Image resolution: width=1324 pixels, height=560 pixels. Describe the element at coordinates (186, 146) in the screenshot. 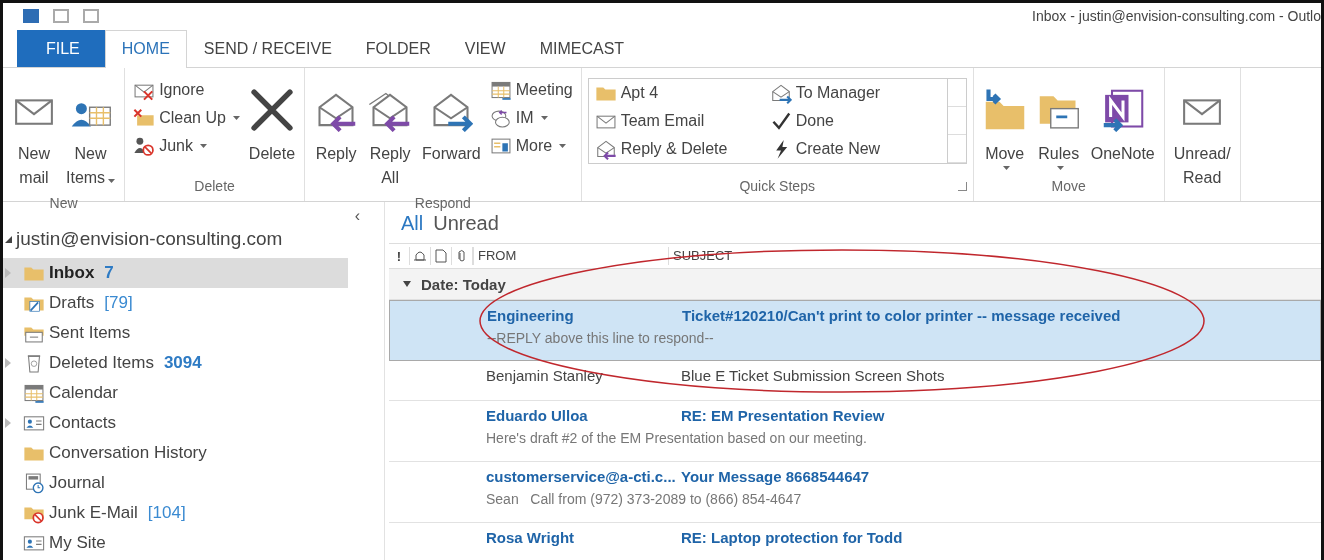

I see `ribbon-button: Junk` at that location.